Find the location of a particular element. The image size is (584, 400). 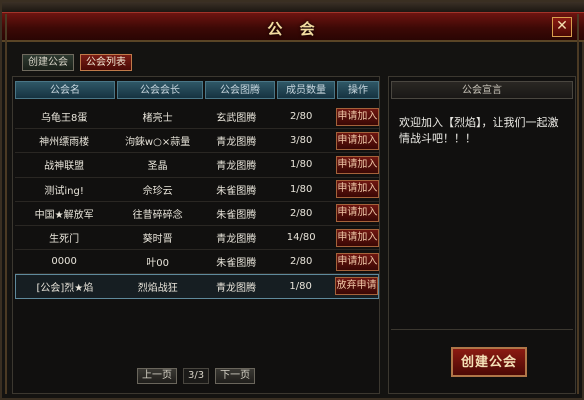

table-row: [公会]烈★焰 烈焰战狂 青龙图腾 1/80 放弃申请 is located at coordinates (197, 286).